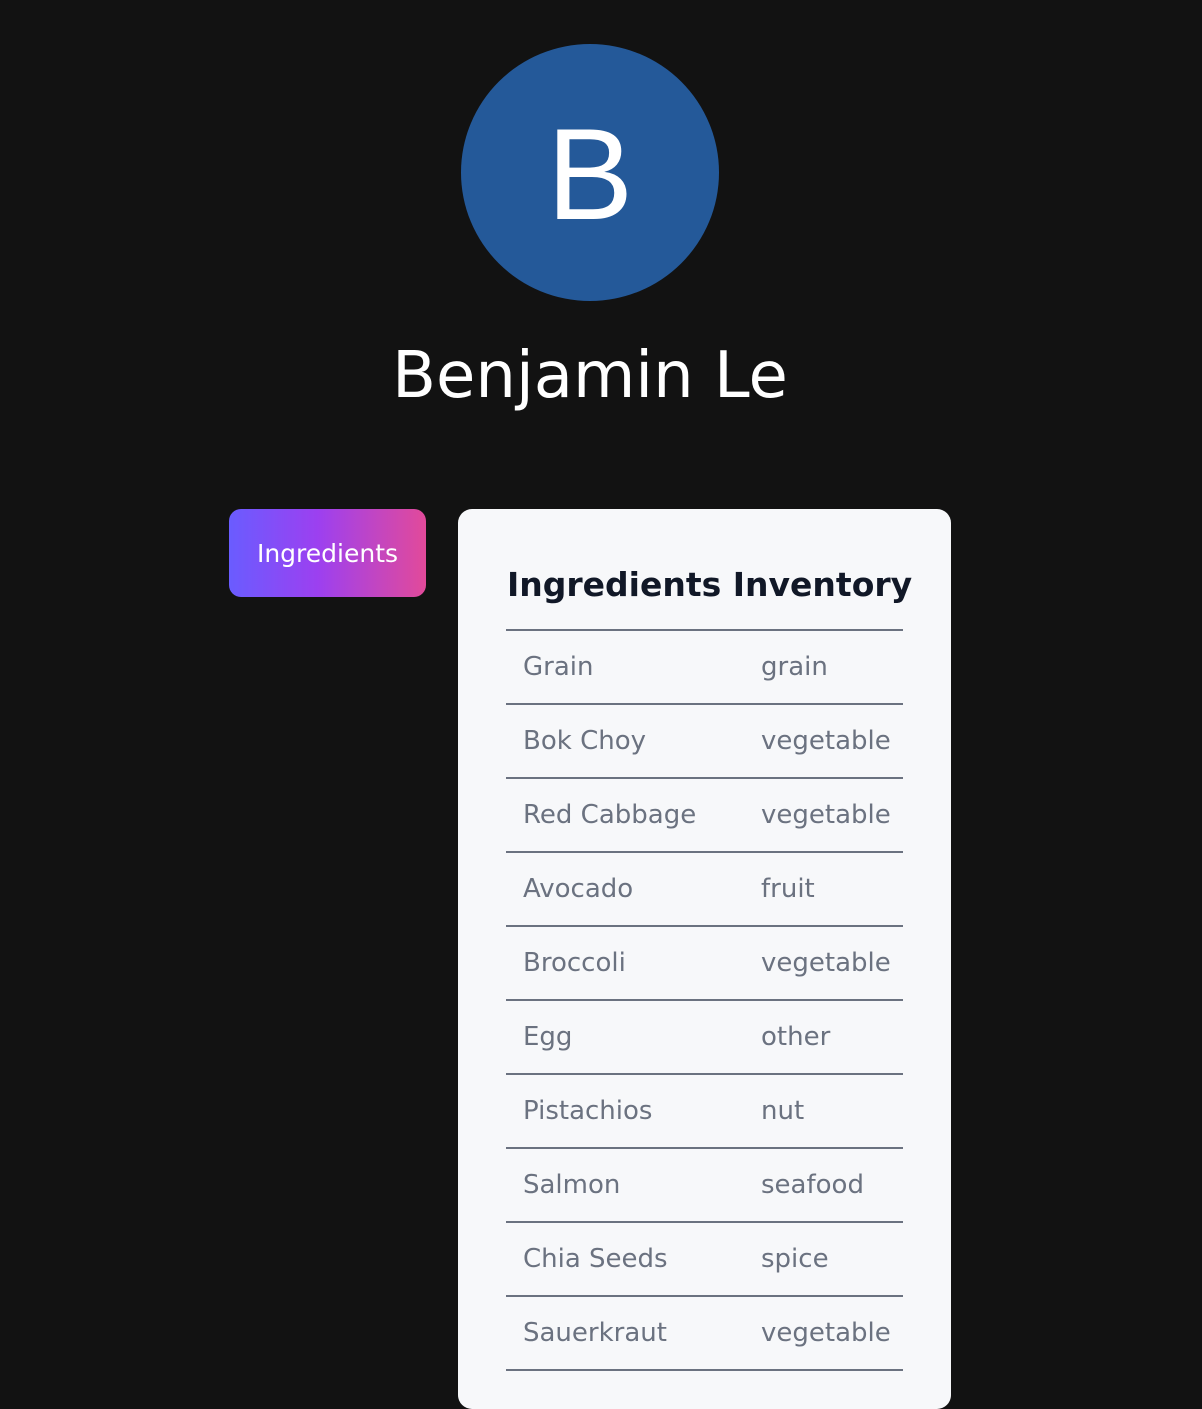  I want to click on table-row: Pistachios nut, so click(704, 1111).